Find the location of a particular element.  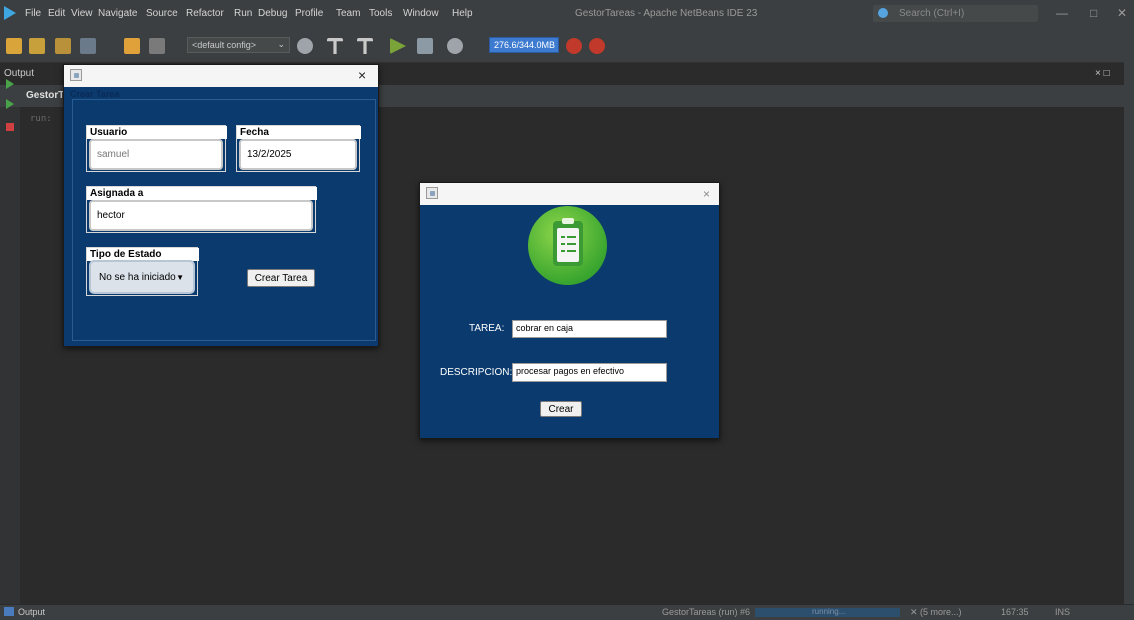

profile-icon is located at coordinates (455, 46).